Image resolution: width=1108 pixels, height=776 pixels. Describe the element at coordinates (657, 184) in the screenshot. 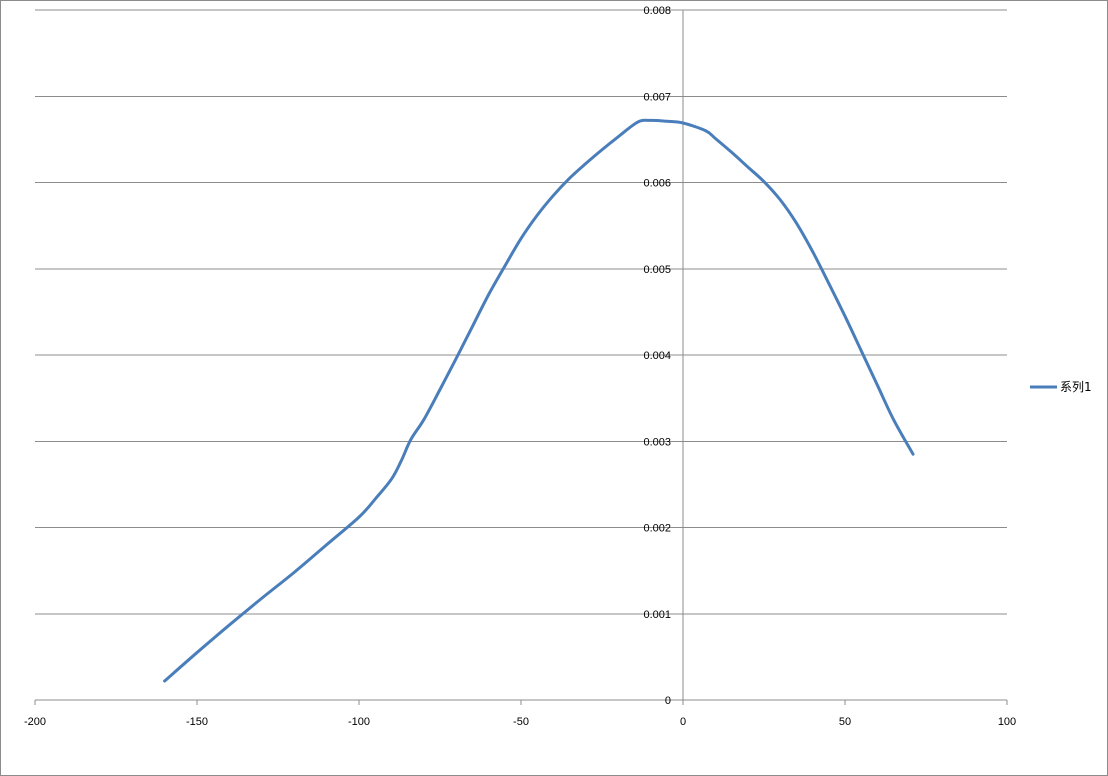

I see `y-tick-label: 0.006` at that location.